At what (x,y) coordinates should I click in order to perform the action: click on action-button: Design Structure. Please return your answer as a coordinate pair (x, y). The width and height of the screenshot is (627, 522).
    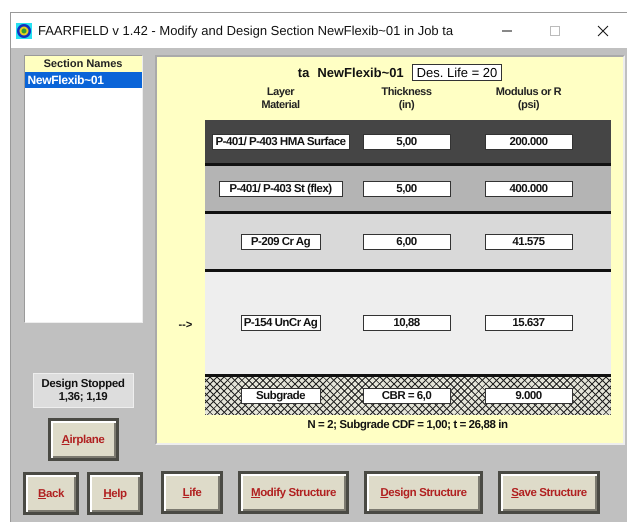
    Looking at the image, I should click on (423, 492).